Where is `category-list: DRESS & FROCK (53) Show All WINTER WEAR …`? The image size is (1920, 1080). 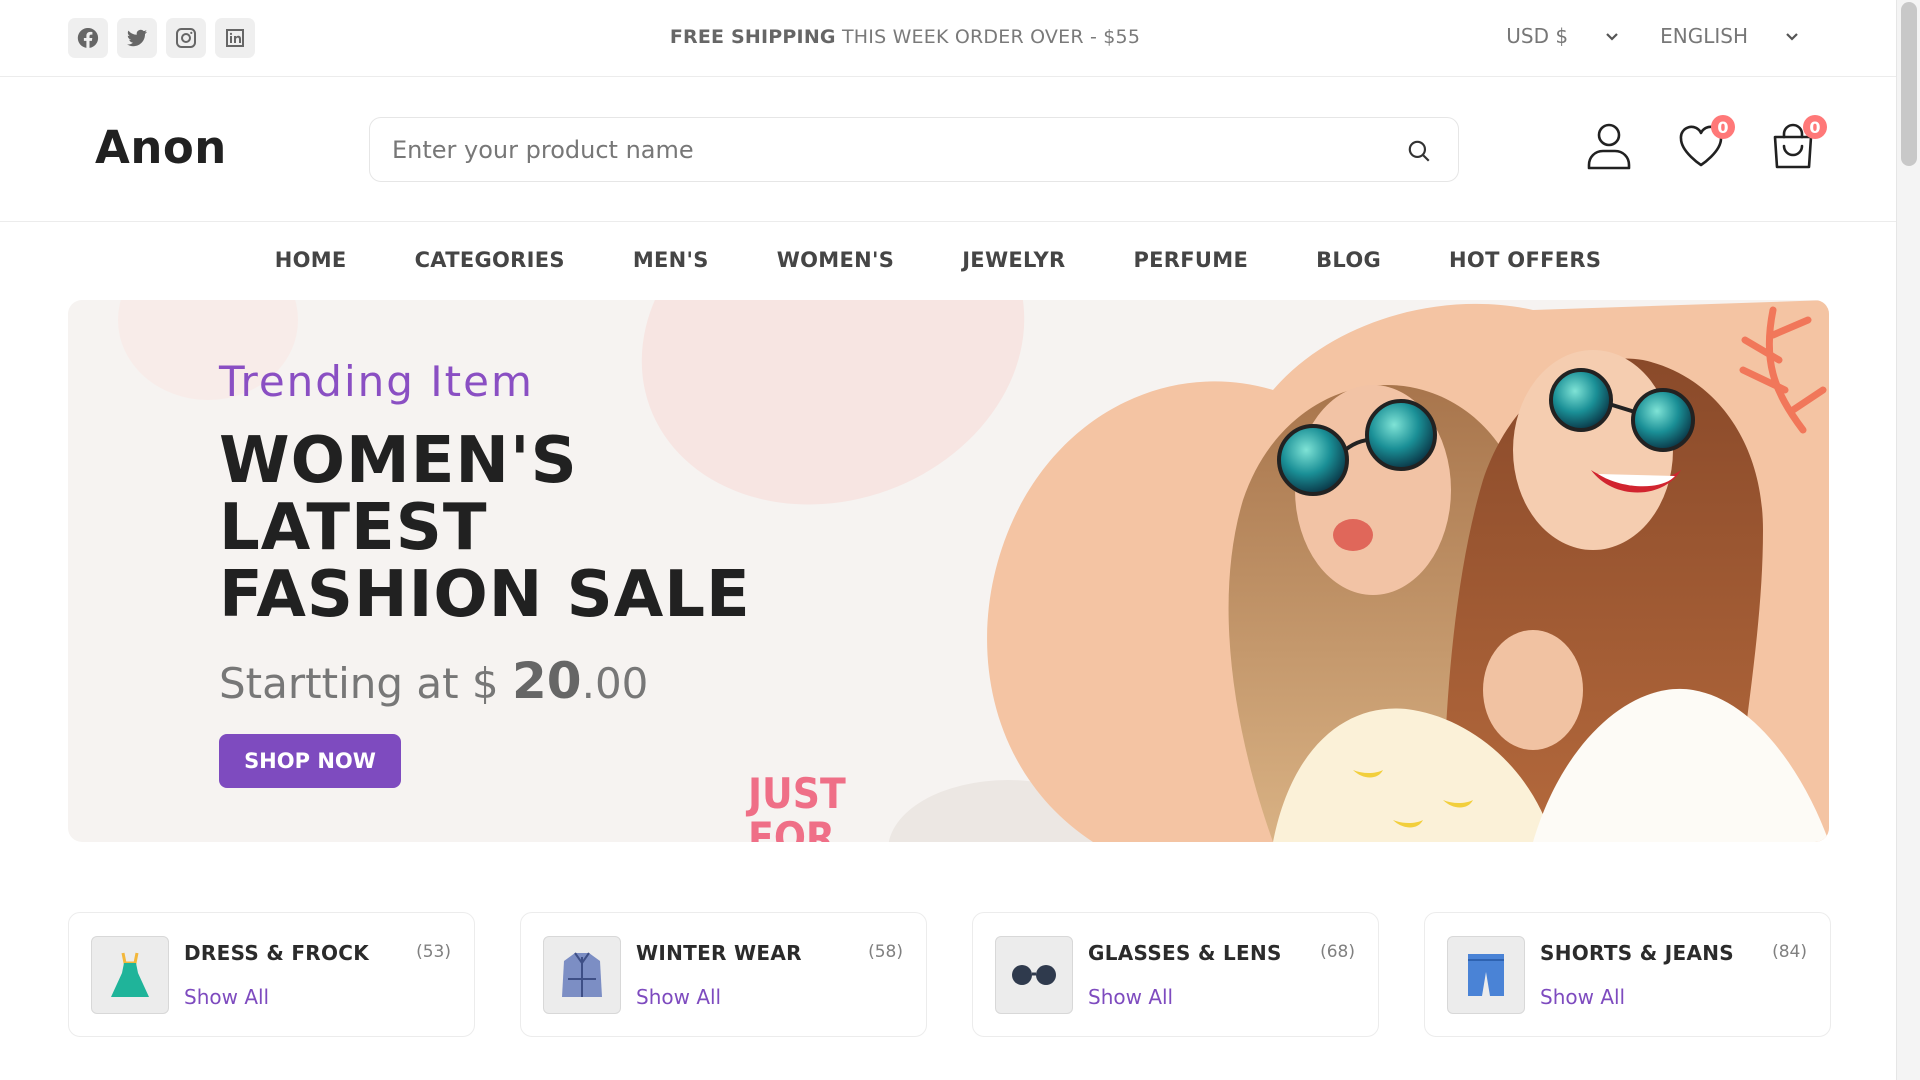
category-list: DRESS & FROCK (53) Show All WINTER WEAR … is located at coordinates (949, 974).